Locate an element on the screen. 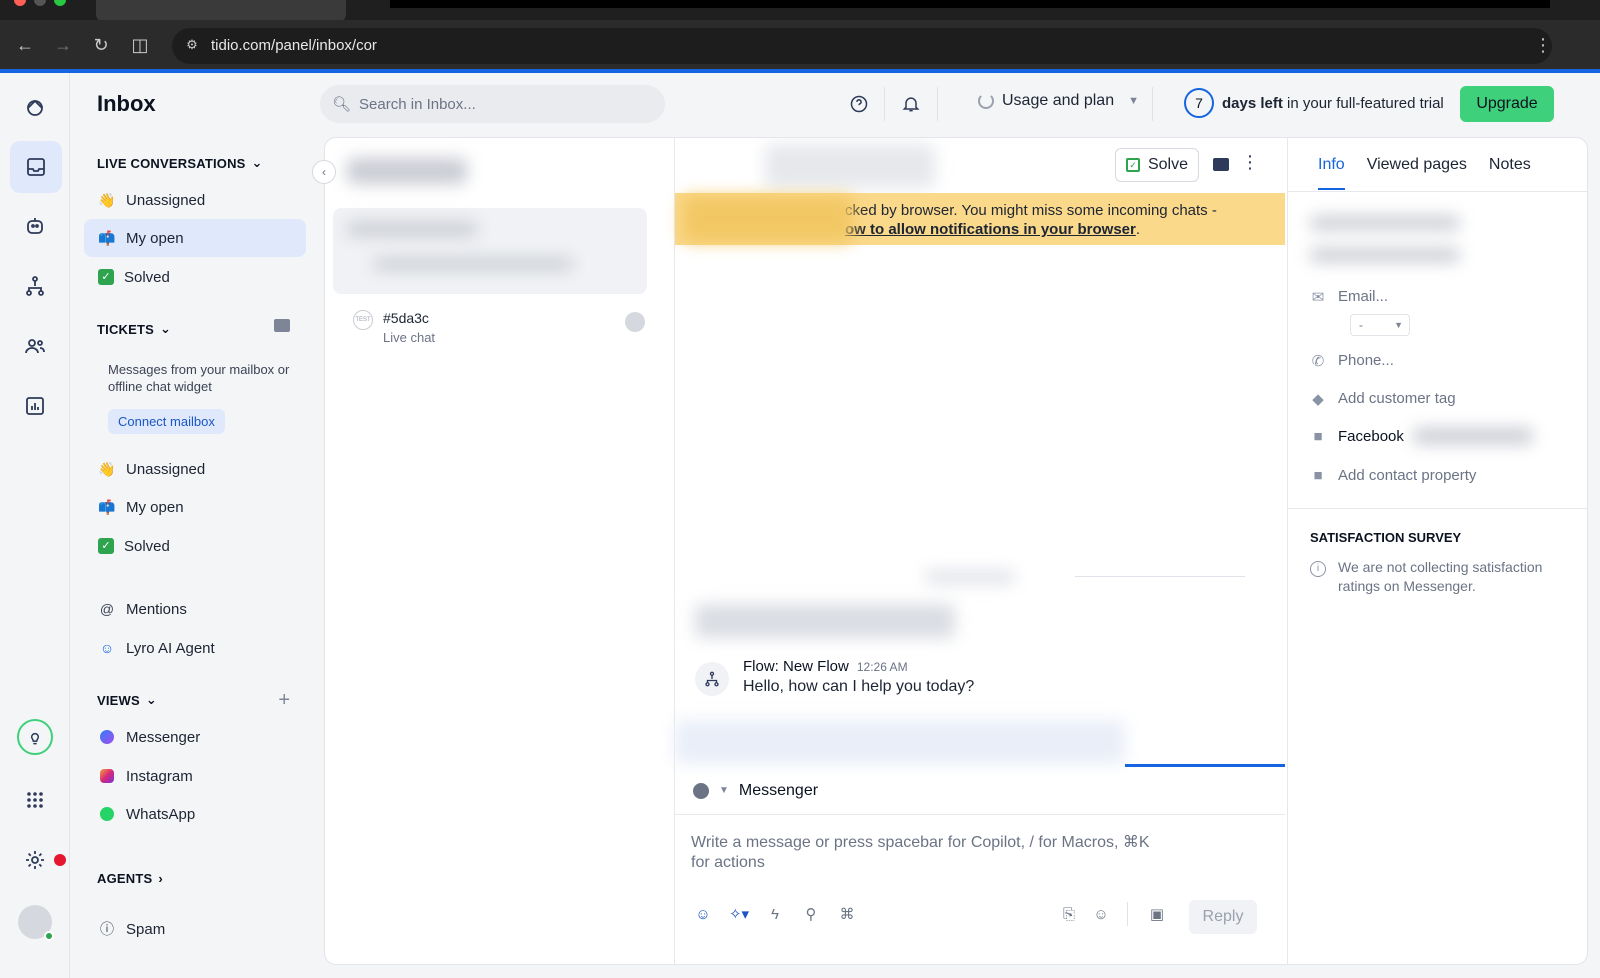 The height and width of the screenshot is (978, 1600). site-settings-icon: ⚙ is located at coordinates (192, 45).